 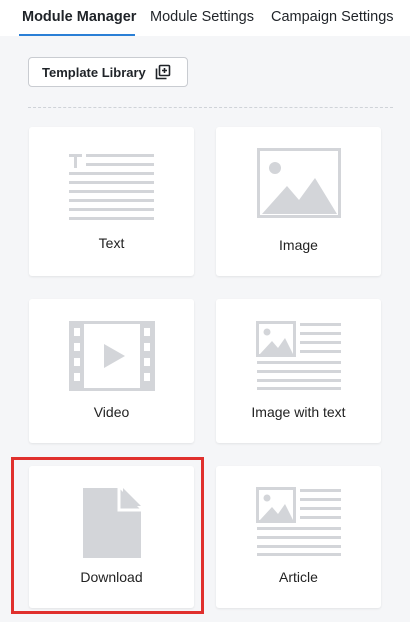 I want to click on template-library-button: Template Library, so click(x=108, y=72).